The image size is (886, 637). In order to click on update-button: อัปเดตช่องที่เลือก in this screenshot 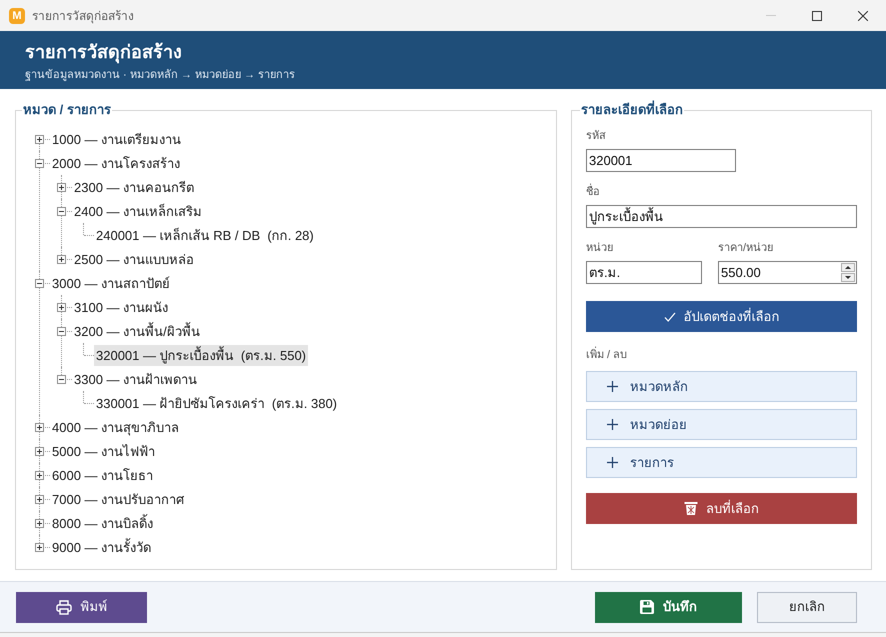, I will do `click(721, 316)`.